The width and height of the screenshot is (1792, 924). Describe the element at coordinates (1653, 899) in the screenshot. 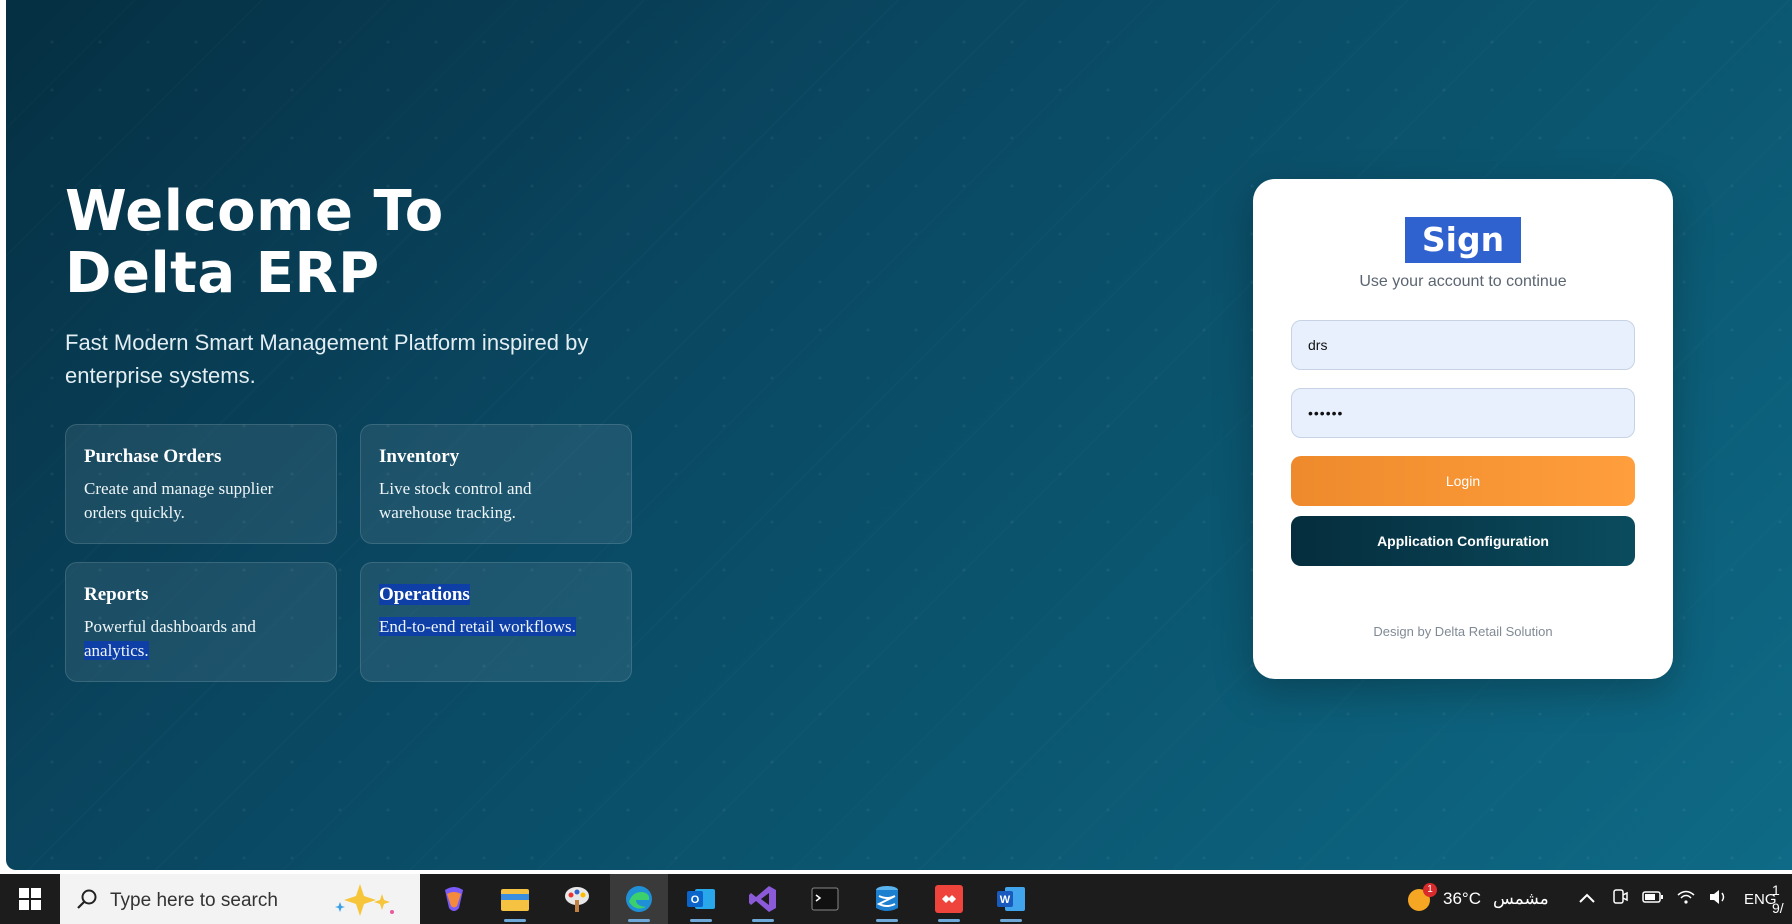

I see `battery-icon` at that location.